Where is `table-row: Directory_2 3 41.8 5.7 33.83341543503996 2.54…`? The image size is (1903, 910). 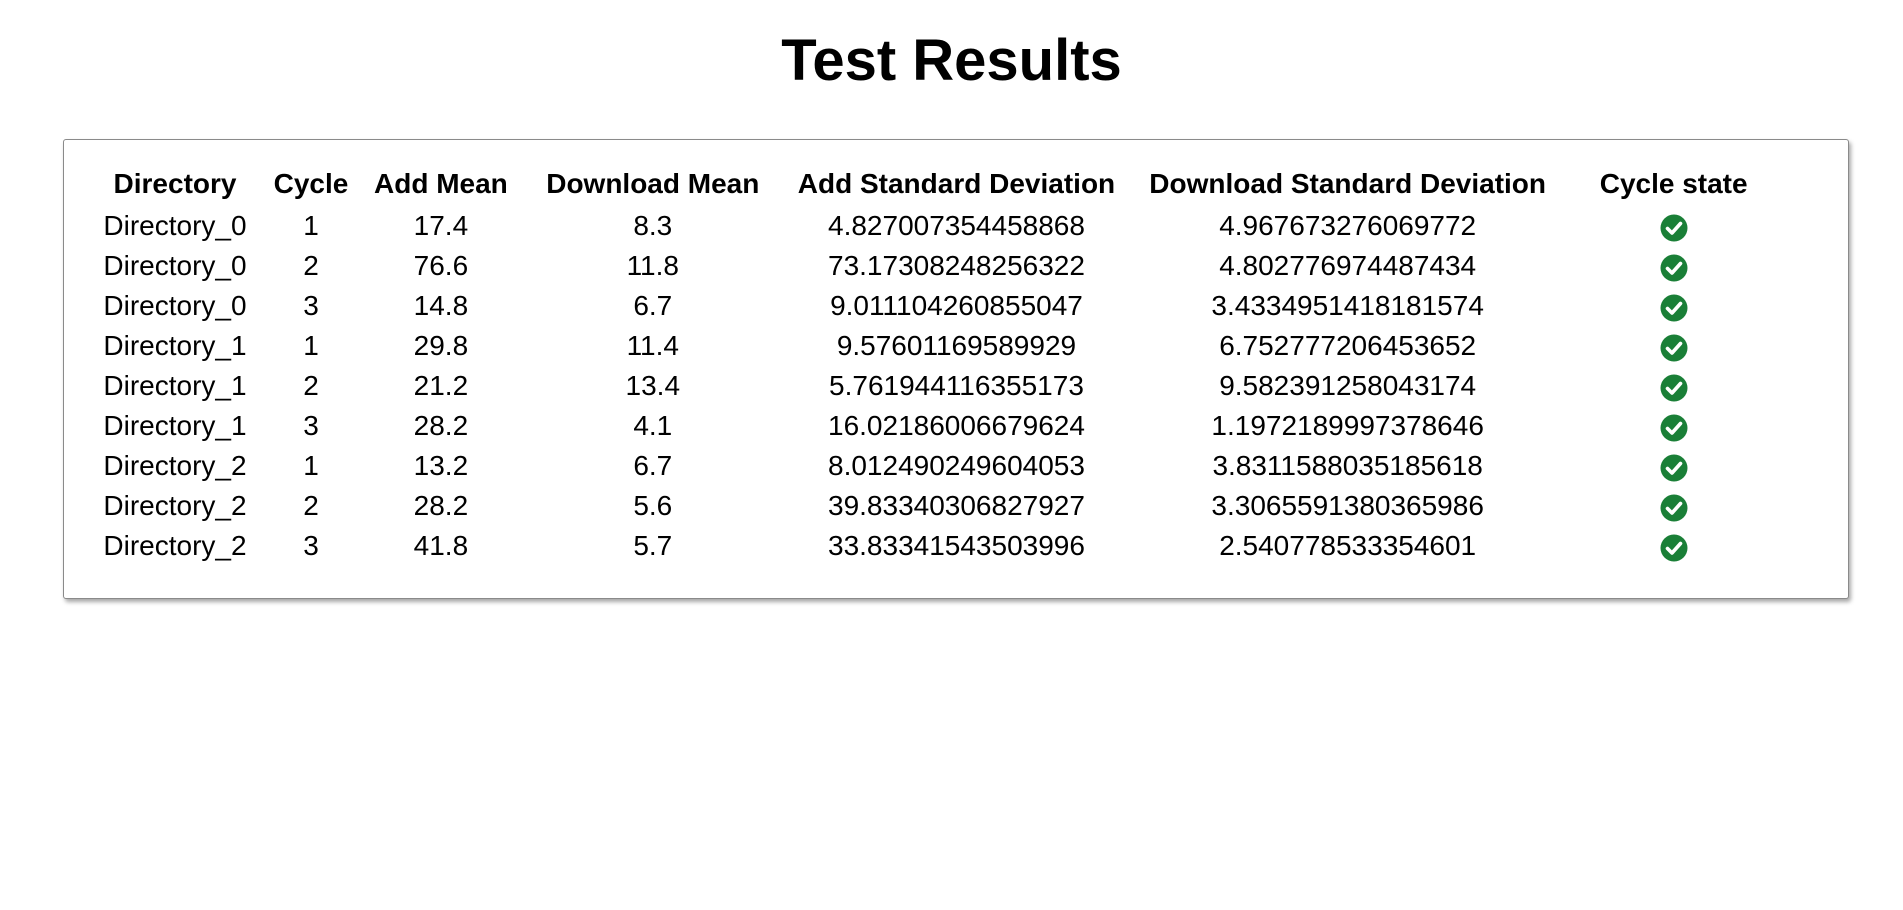 table-row: Directory_2 3 41.8 5.7 33.83341543503996 2.54… is located at coordinates (934, 546).